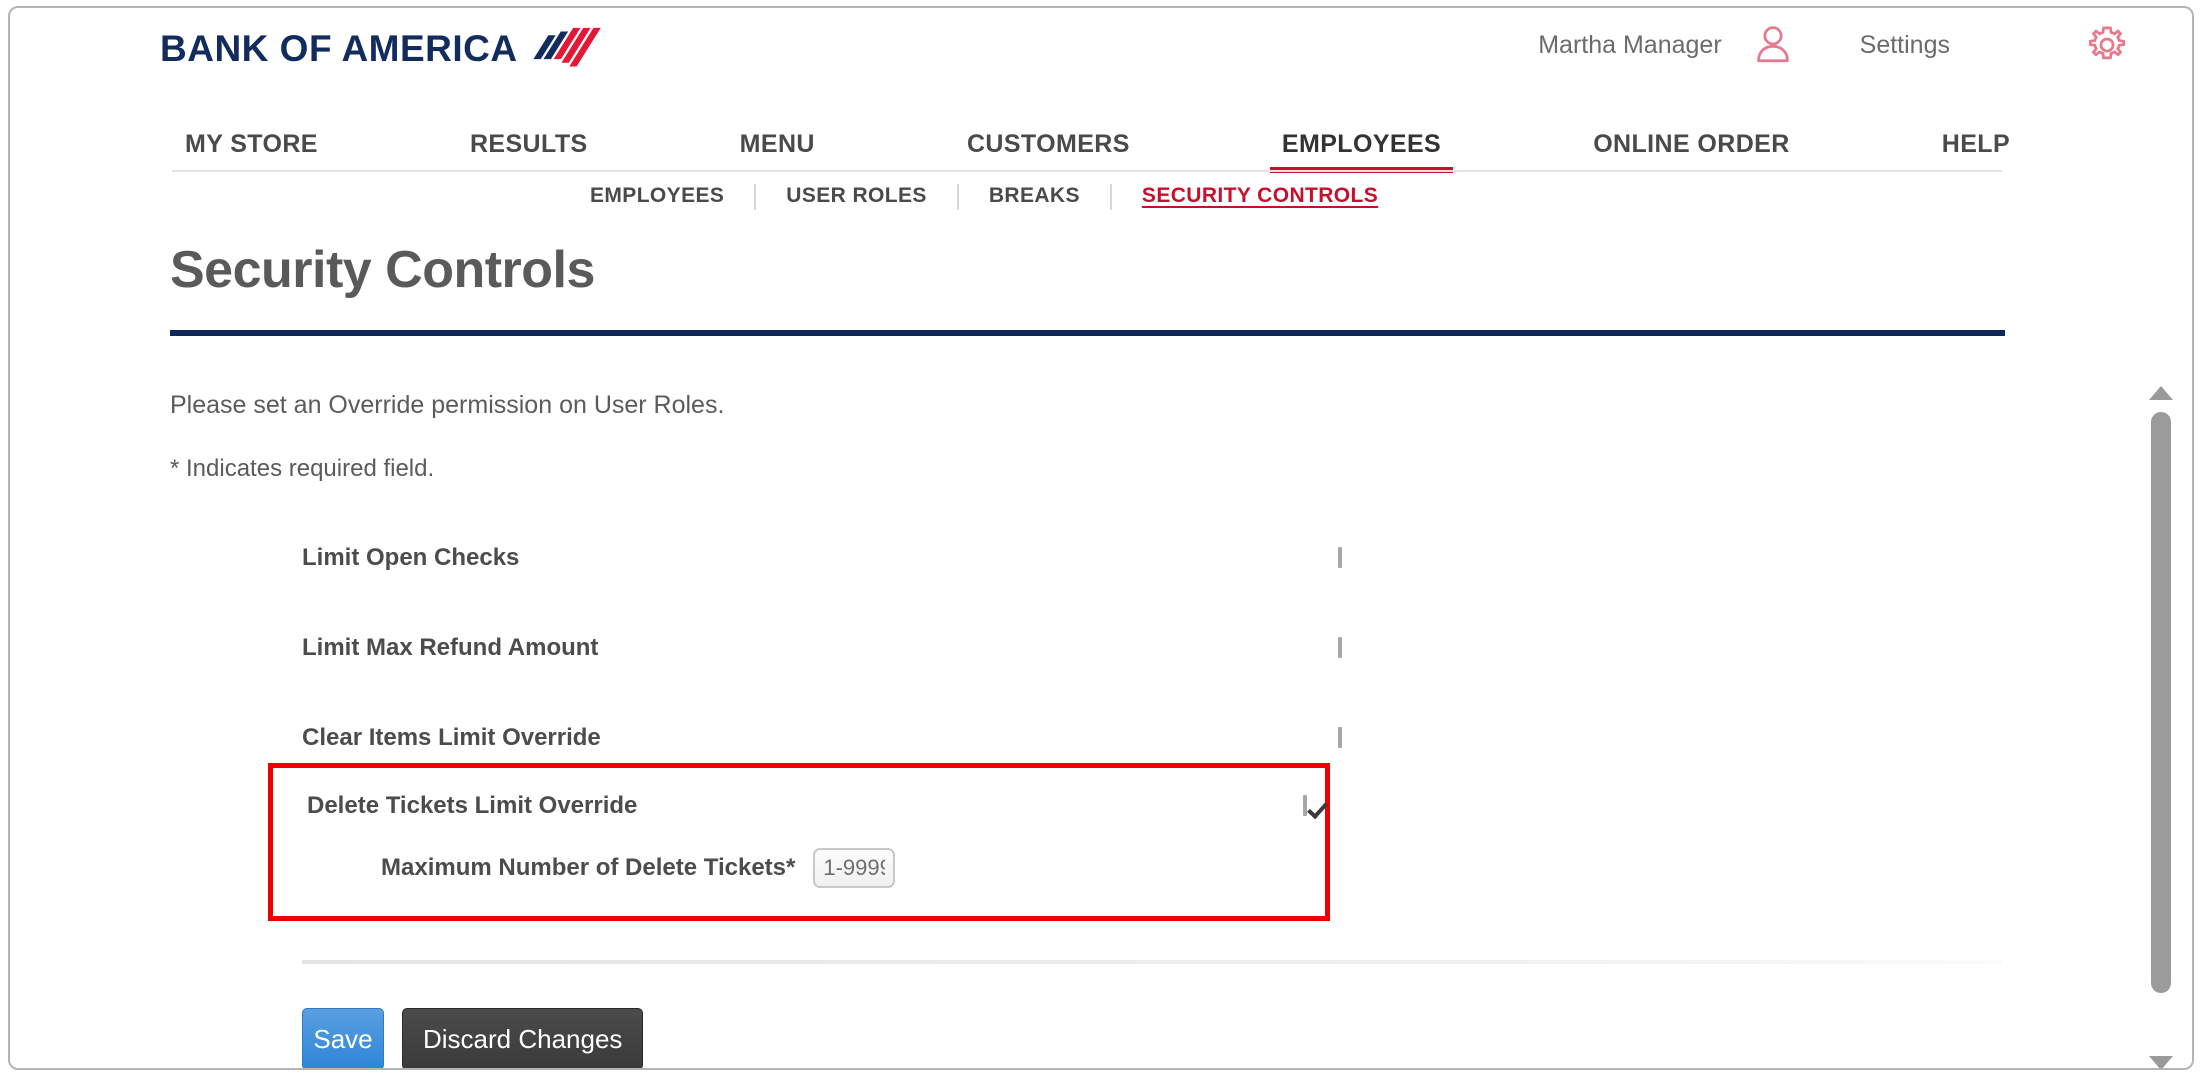  I want to click on vertical-scrollbar, so click(2161, 724).